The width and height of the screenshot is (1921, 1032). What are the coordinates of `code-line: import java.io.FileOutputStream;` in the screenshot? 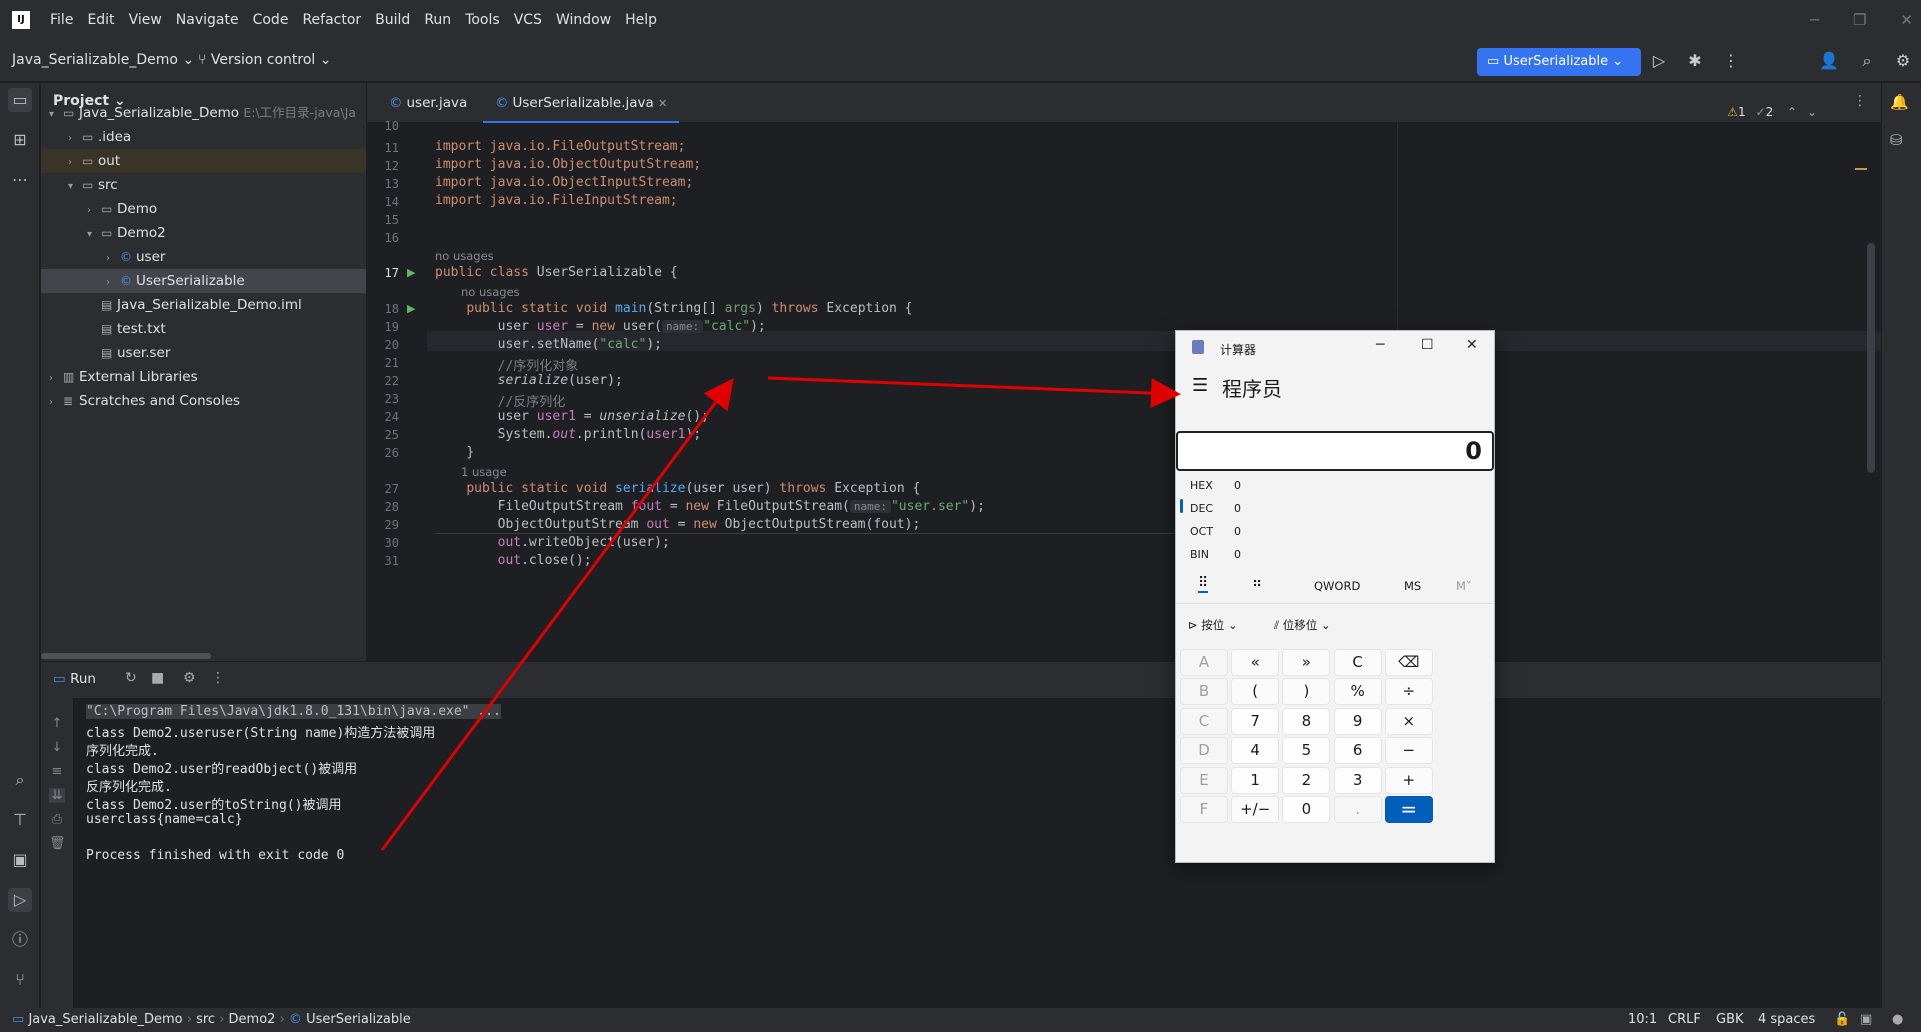 It's located at (560, 146).